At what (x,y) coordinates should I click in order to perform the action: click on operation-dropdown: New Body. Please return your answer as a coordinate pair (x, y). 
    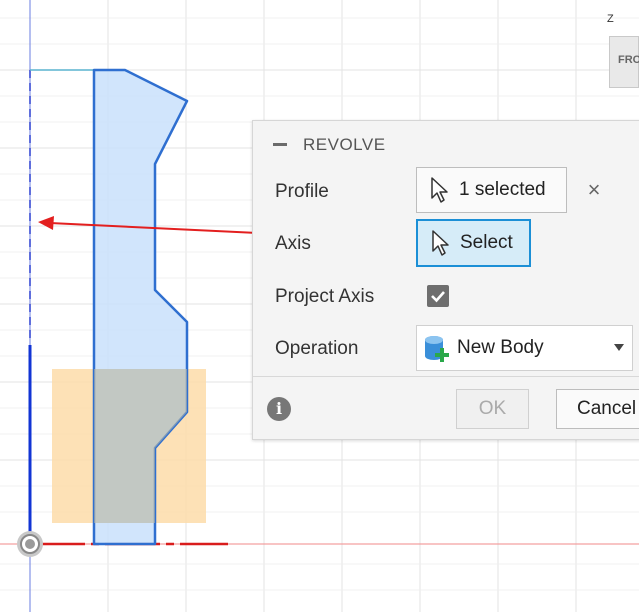
    Looking at the image, I should click on (524, 348).